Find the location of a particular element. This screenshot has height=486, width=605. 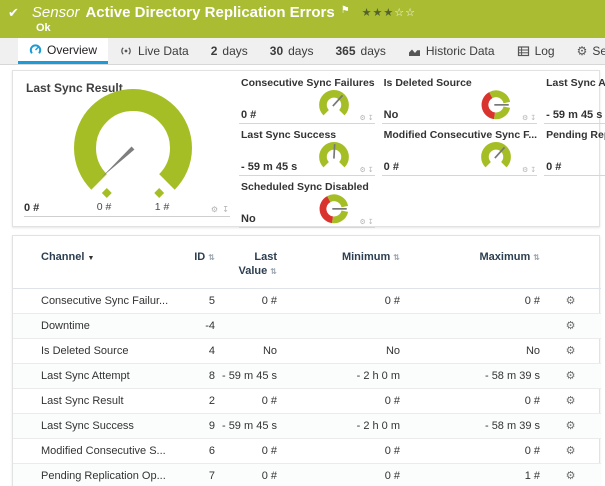

table-row: Downtime -4 ⚙ is located at coordinates (307, 326).